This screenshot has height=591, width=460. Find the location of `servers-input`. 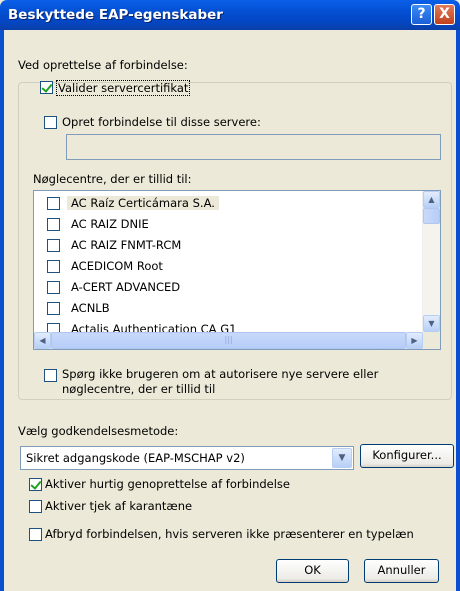

servers-input is located at coordinates (253, 147).